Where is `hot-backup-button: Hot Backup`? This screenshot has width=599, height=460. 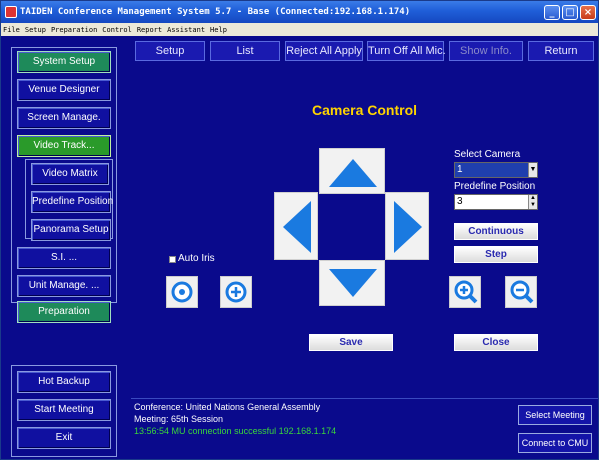
hot-backup-button: Hot Backup is located at coordinates (64, 382).